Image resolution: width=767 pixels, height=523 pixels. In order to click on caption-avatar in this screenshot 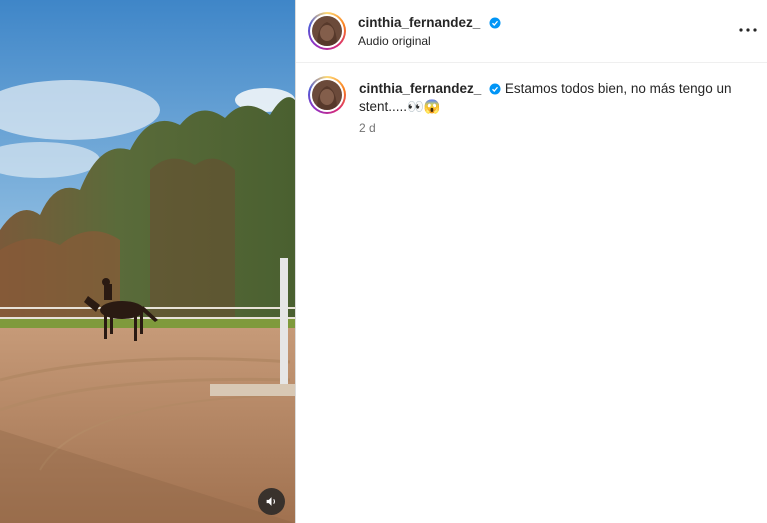, I will do `click(327, 95)`.